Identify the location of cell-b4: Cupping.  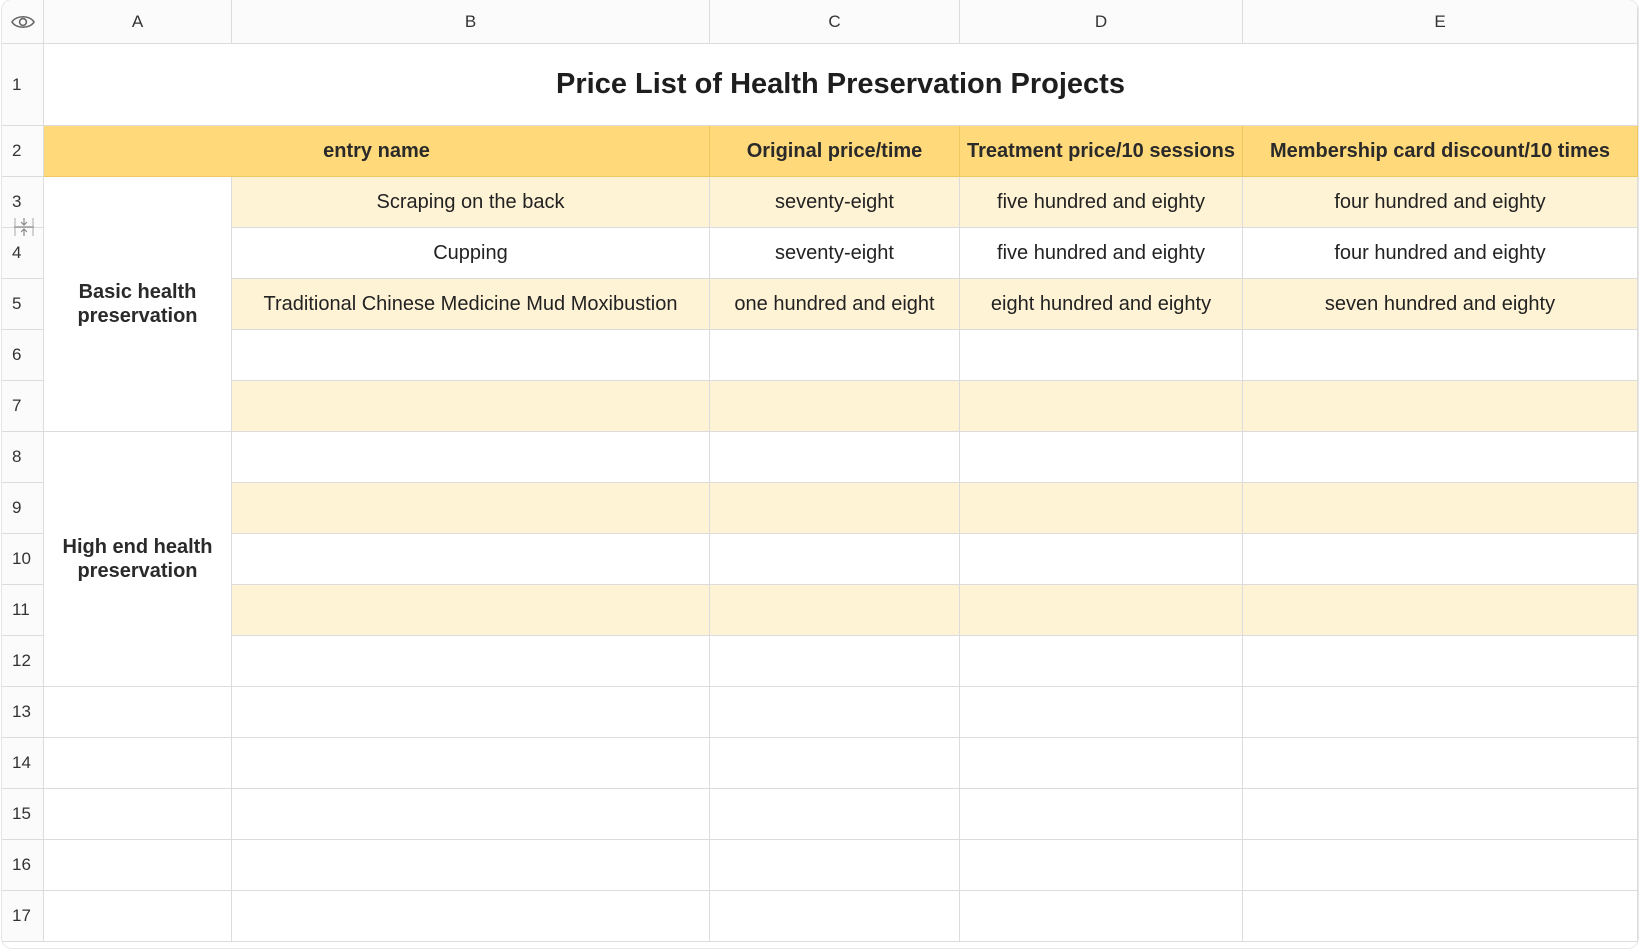
(471, 253).